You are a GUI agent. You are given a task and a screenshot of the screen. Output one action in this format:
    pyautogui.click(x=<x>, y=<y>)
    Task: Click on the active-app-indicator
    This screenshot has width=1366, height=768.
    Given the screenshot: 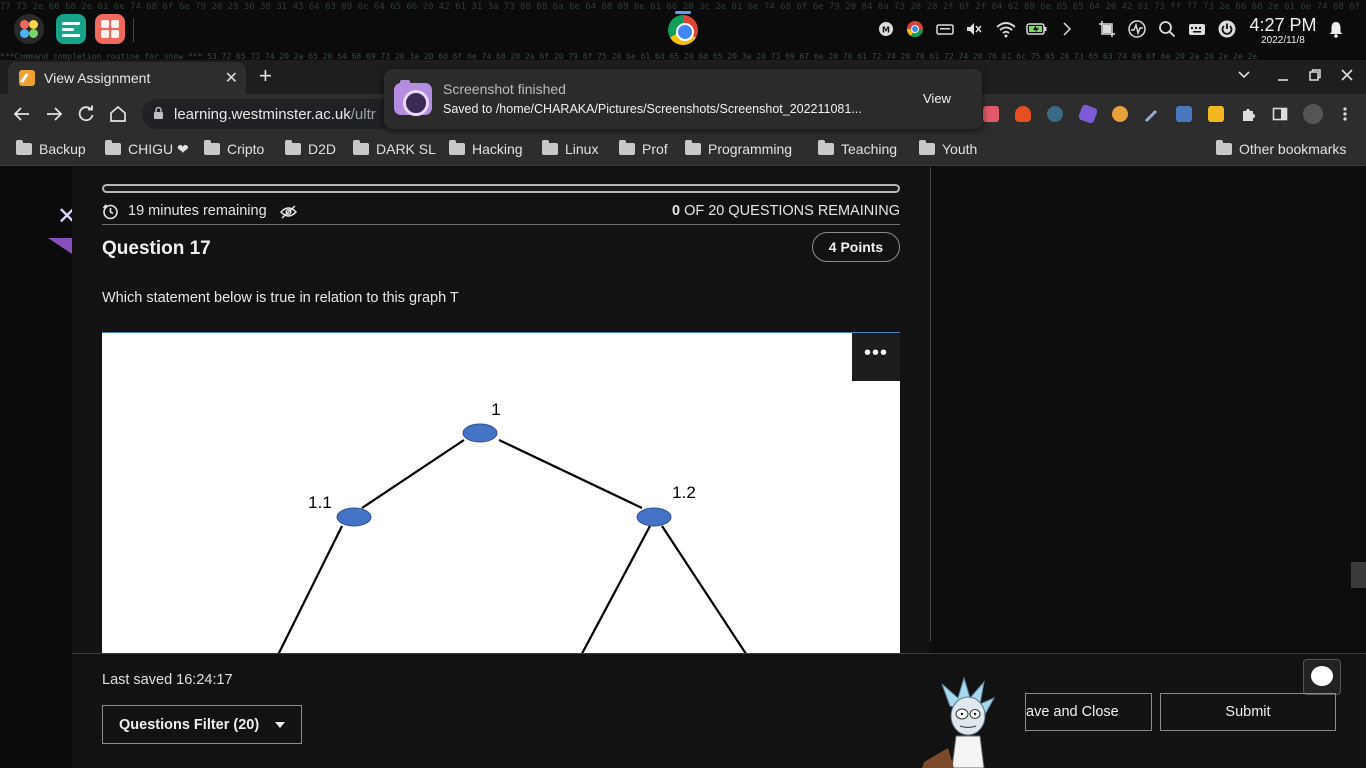 What is the action you would take?
    pyautogui.click(x=683, y=12)
    